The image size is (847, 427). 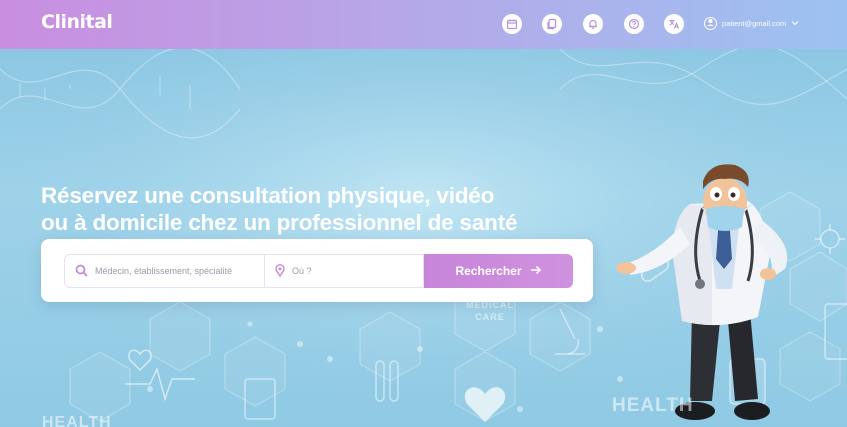 What do you see at coordinates (552, 24) in the screenshot?
I see `documents-icon` at bounding box center [552, 24].